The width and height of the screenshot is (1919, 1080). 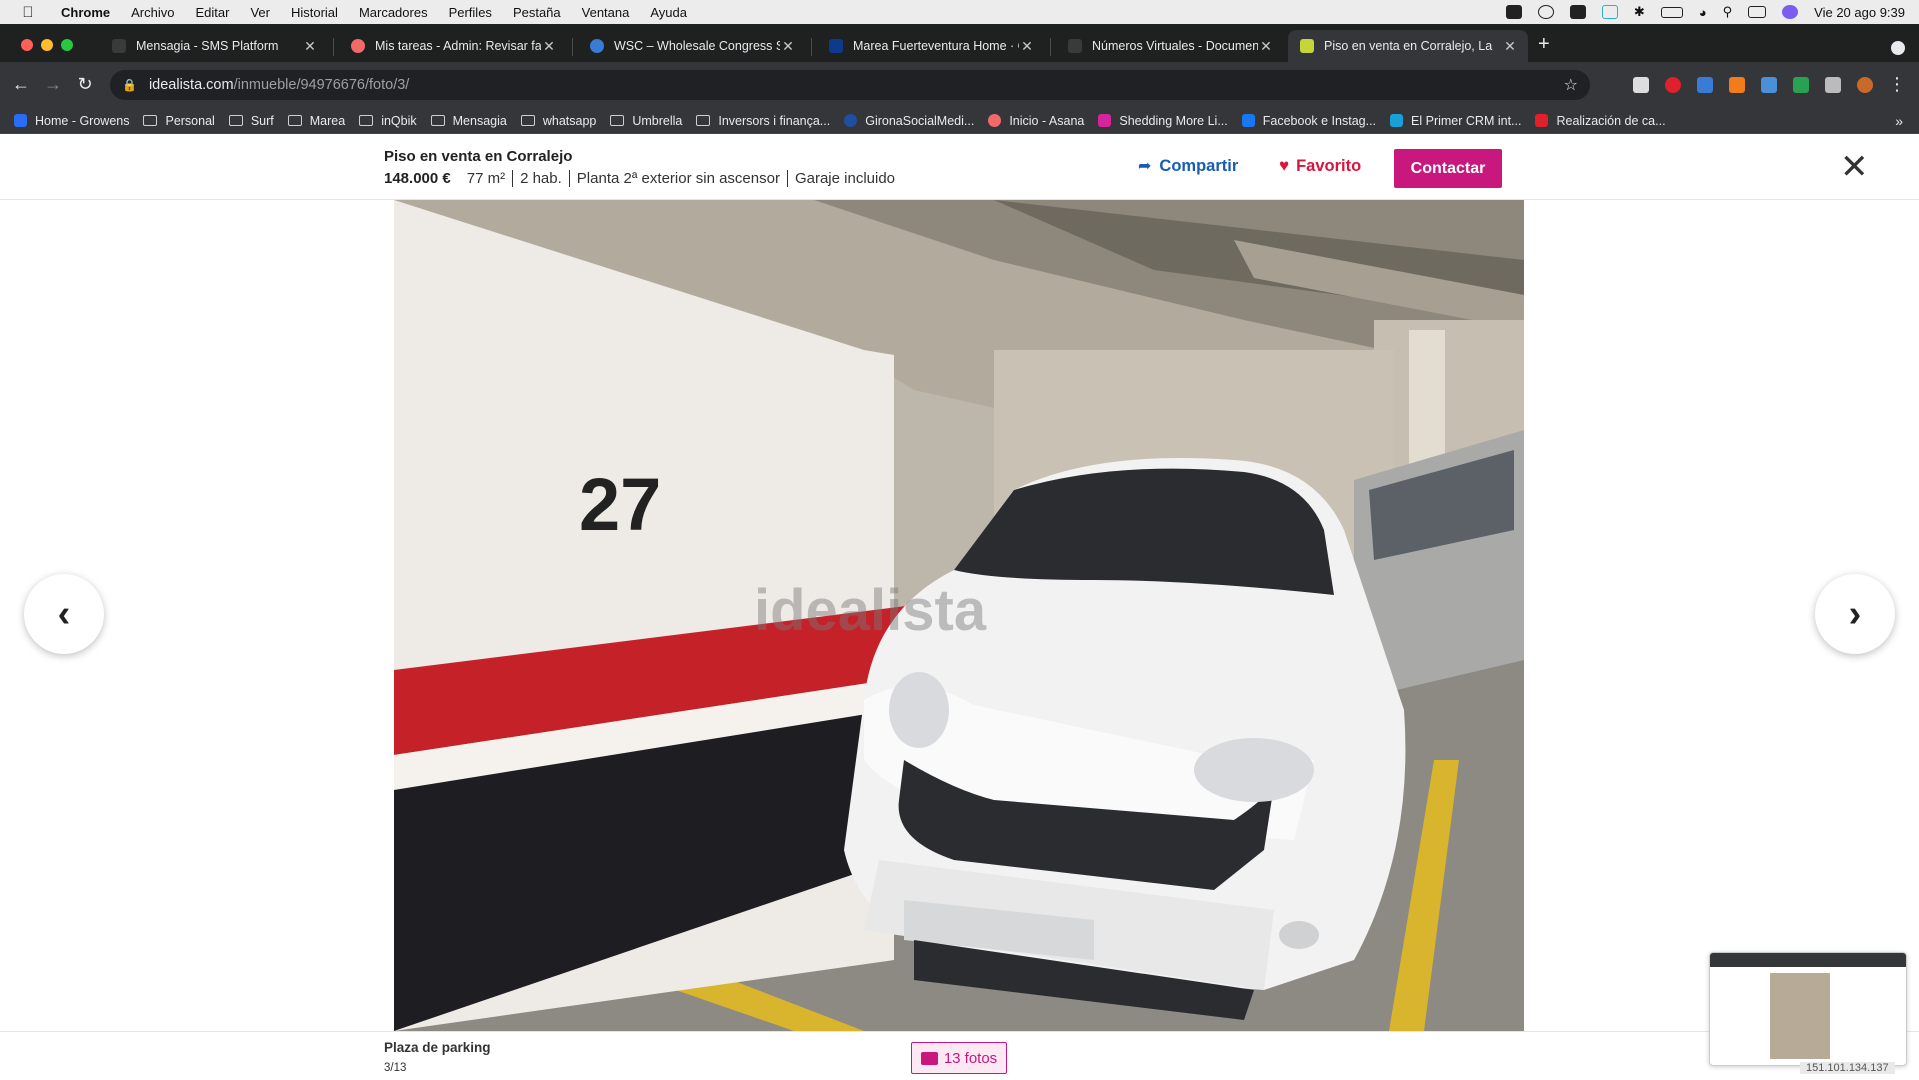 I want to click on booking-favicon-icon, so click(x=836, y=46).